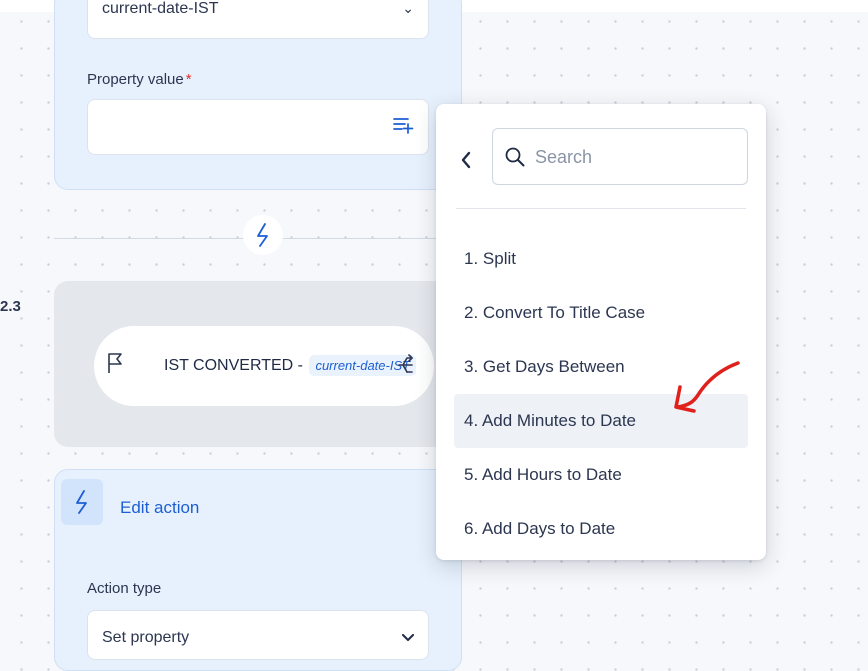 The height and width of the screenshot is (671, 868). Describe the element at coordinates (258, 127) in the screenshot. I see `property-value-input` at that location.